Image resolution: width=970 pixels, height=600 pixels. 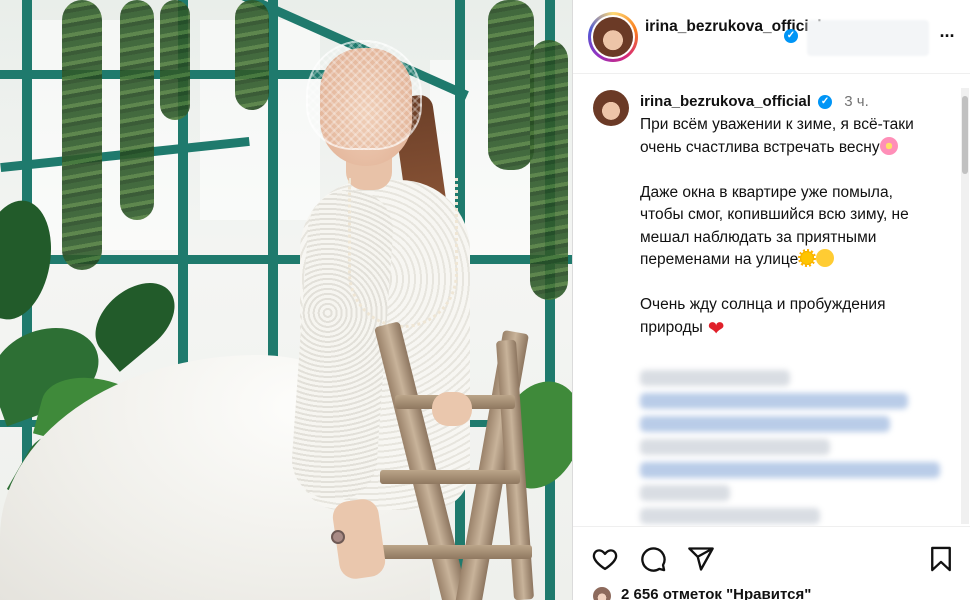 What do you see at coordinates (403, 253) in the screenshot?
I see `pearl-necklace` at bounding box center [403, 253].